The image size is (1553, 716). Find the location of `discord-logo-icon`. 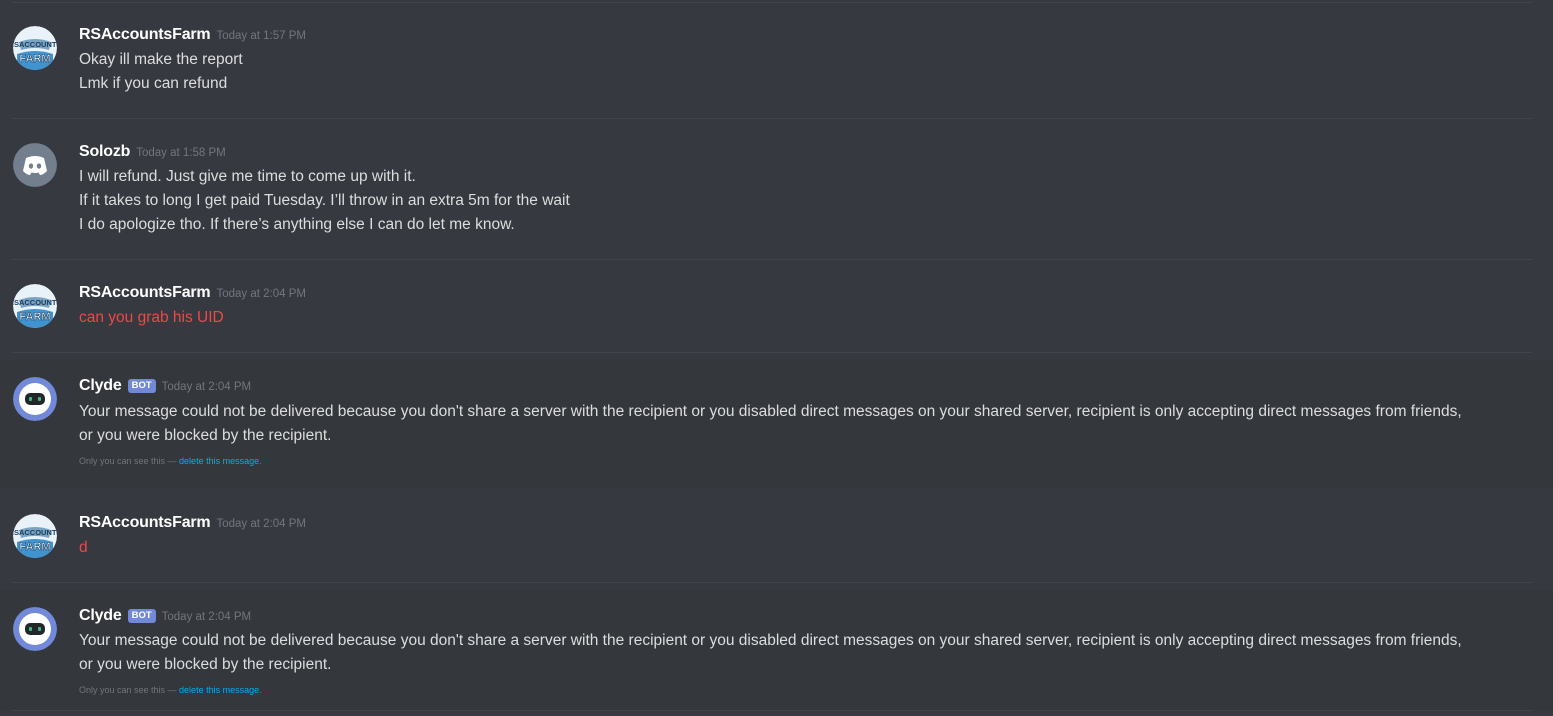

discord-logo-icon is located at coordinates (35, 165).